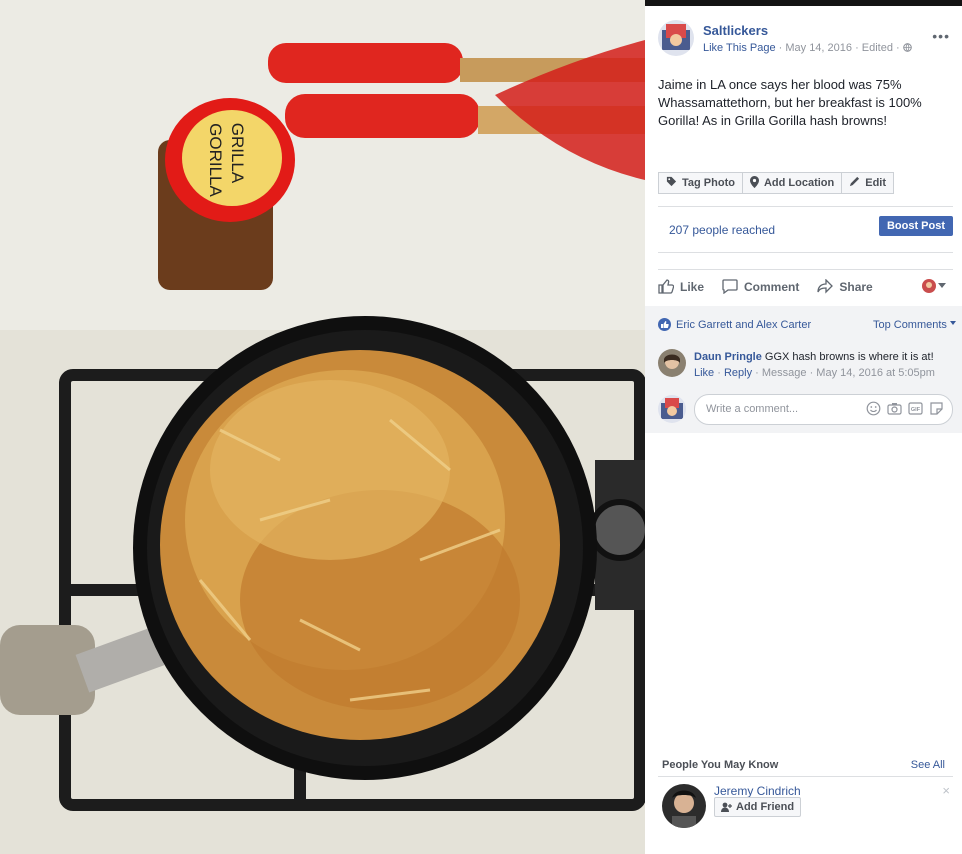 The height and width of the screenshot is (854, 962). I want to click on reaction-bar: Like Comment Share, so click(765, 286).